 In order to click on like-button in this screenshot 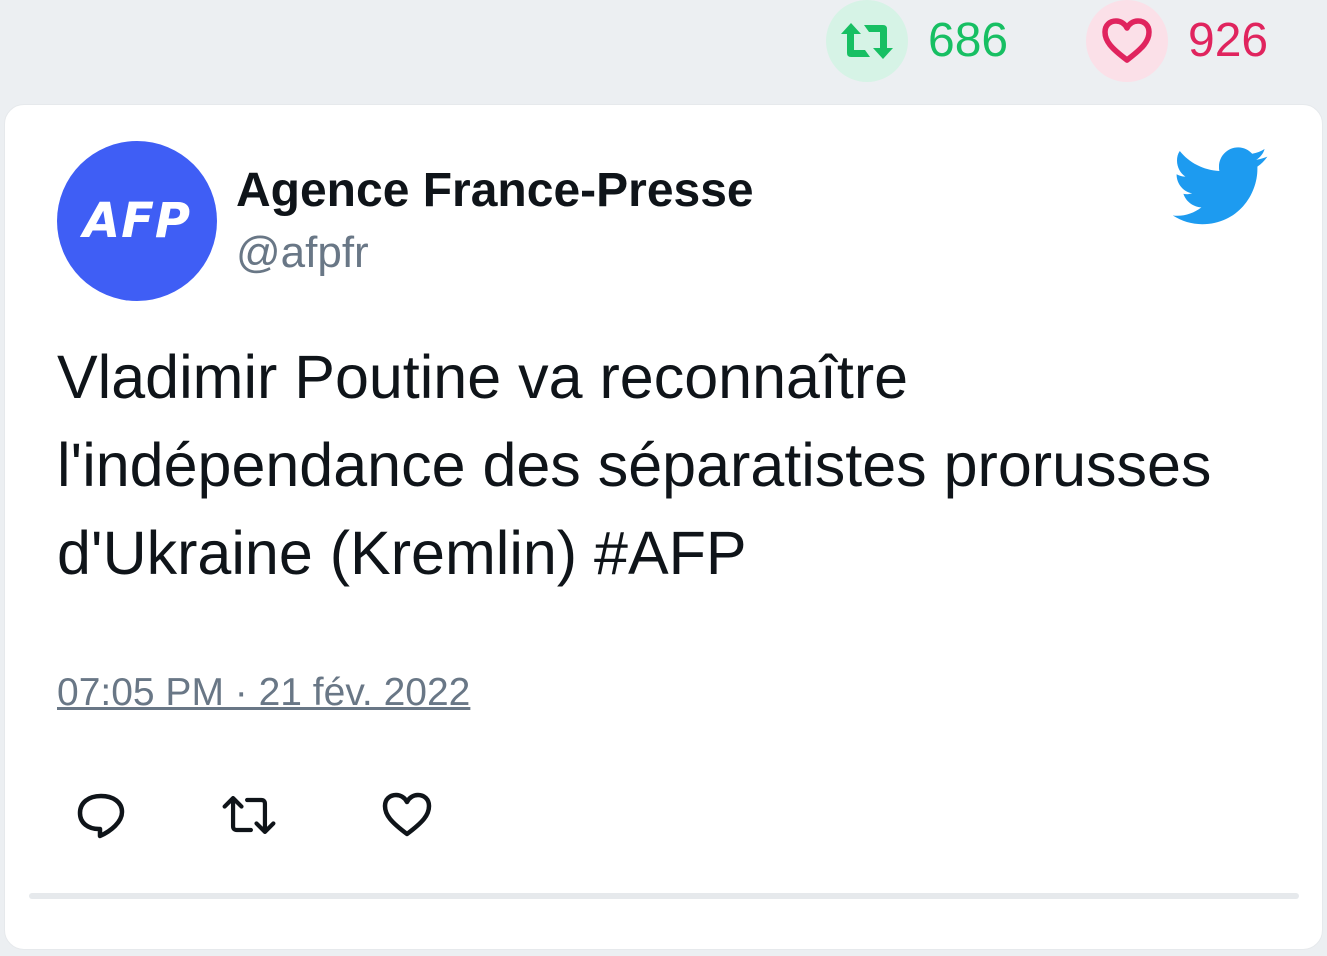, I will do `click(407, 815)`.